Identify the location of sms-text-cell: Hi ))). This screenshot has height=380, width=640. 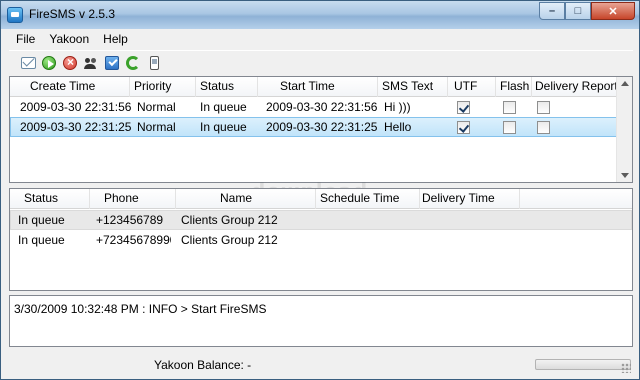
(397, 107).